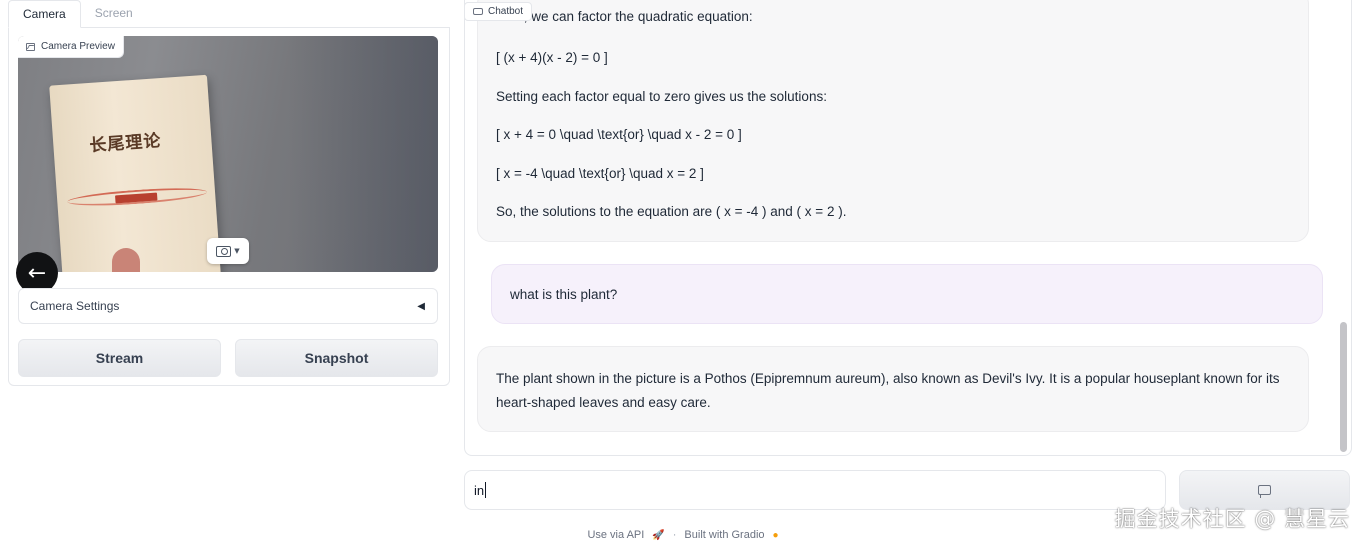  Describe the element at coordinates (1343, 387) in the screenshot. I see `chat-scrollbar` at that location.